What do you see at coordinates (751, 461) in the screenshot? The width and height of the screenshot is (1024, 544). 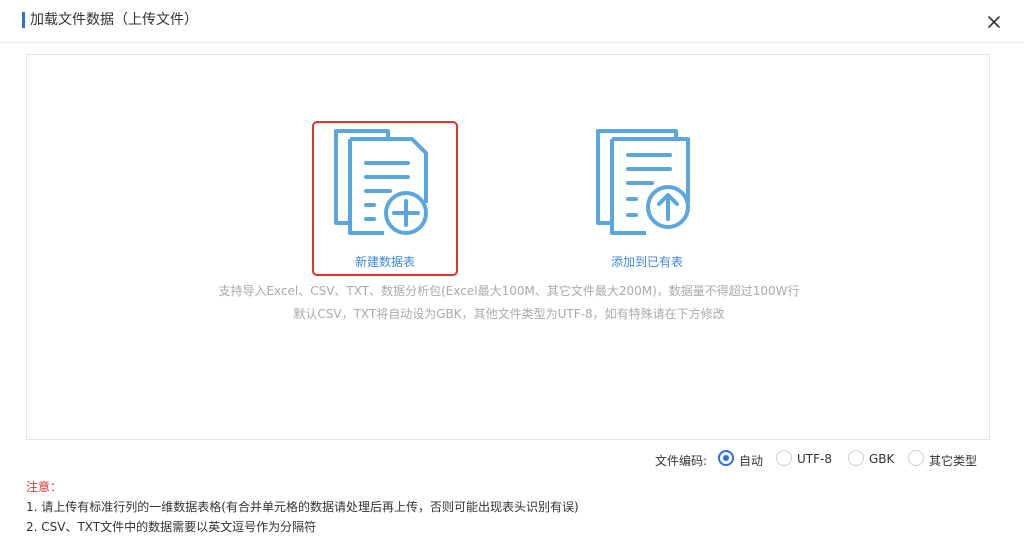 I see `encoding-radio-label: 自动` at bounding box center [751, 461].